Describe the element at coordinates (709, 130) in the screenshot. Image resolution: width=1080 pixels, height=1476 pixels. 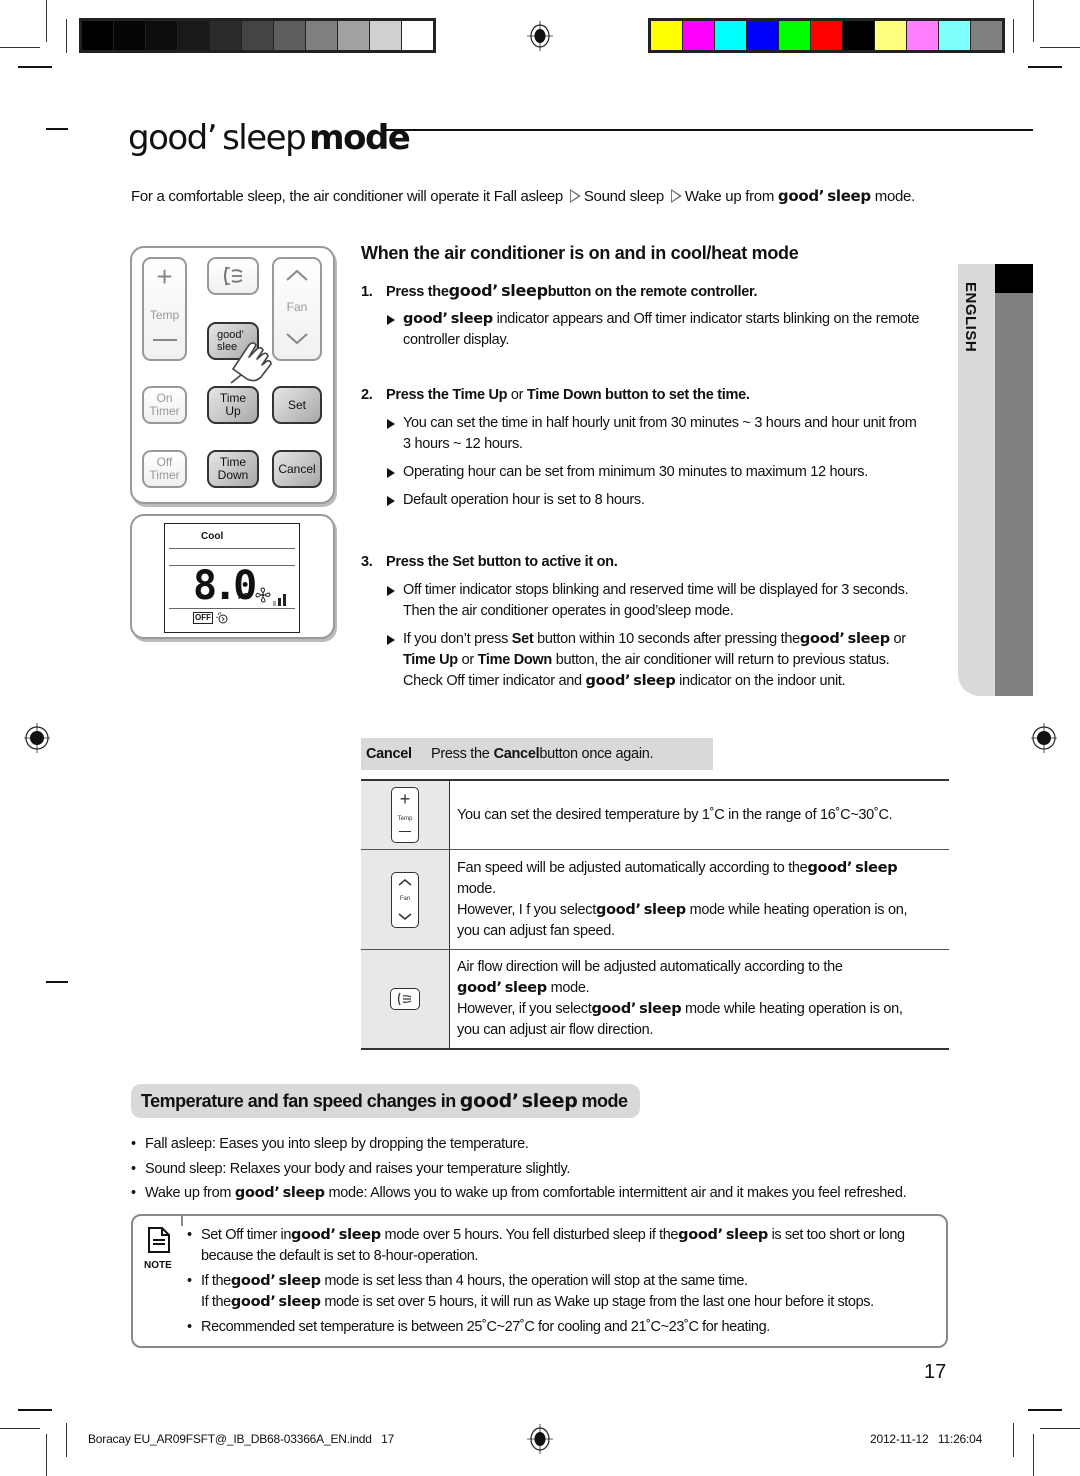
I see `title-rule` at that location.